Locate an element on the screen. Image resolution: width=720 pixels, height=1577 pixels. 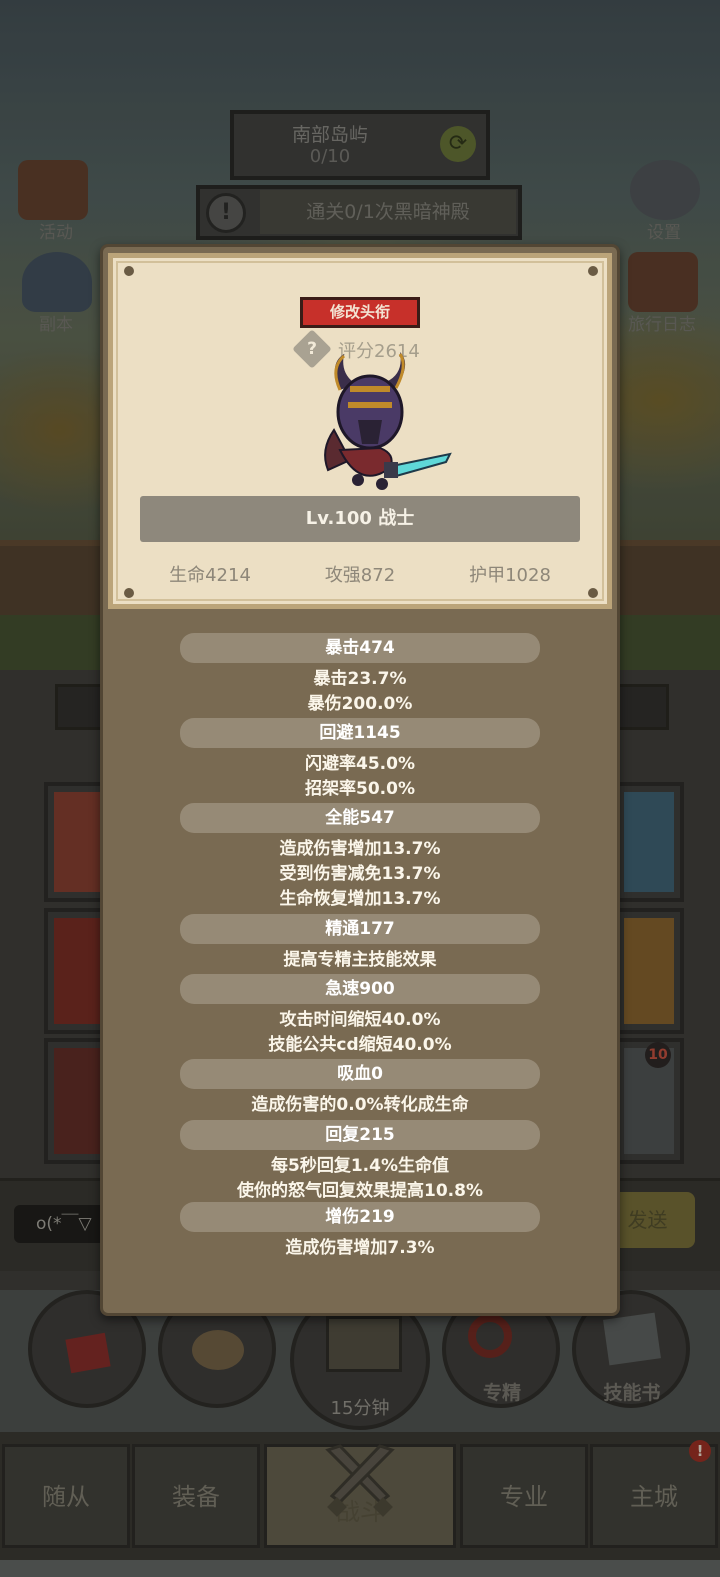
stat-header-versatility: 全能547 is located at coordinates (360, 818).